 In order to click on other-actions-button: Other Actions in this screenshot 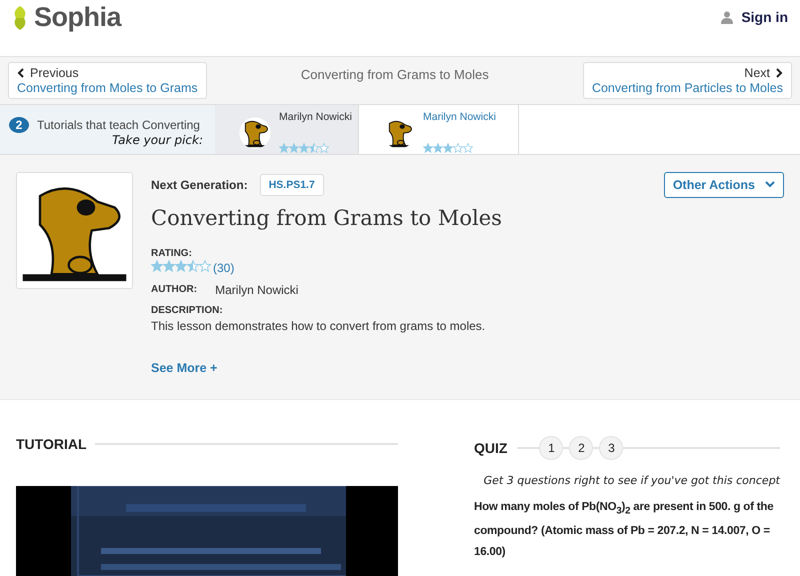, I will do `click(724, 185)`.